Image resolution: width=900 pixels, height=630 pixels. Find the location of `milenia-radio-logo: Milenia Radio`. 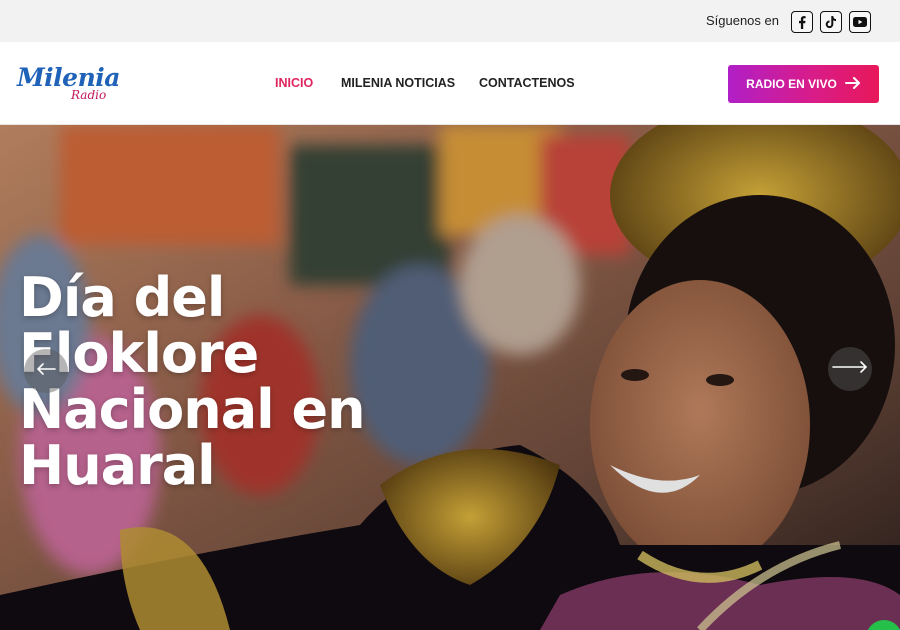

milenia-radio-logo: Milenia Radio is located at coordinates (72, 86).